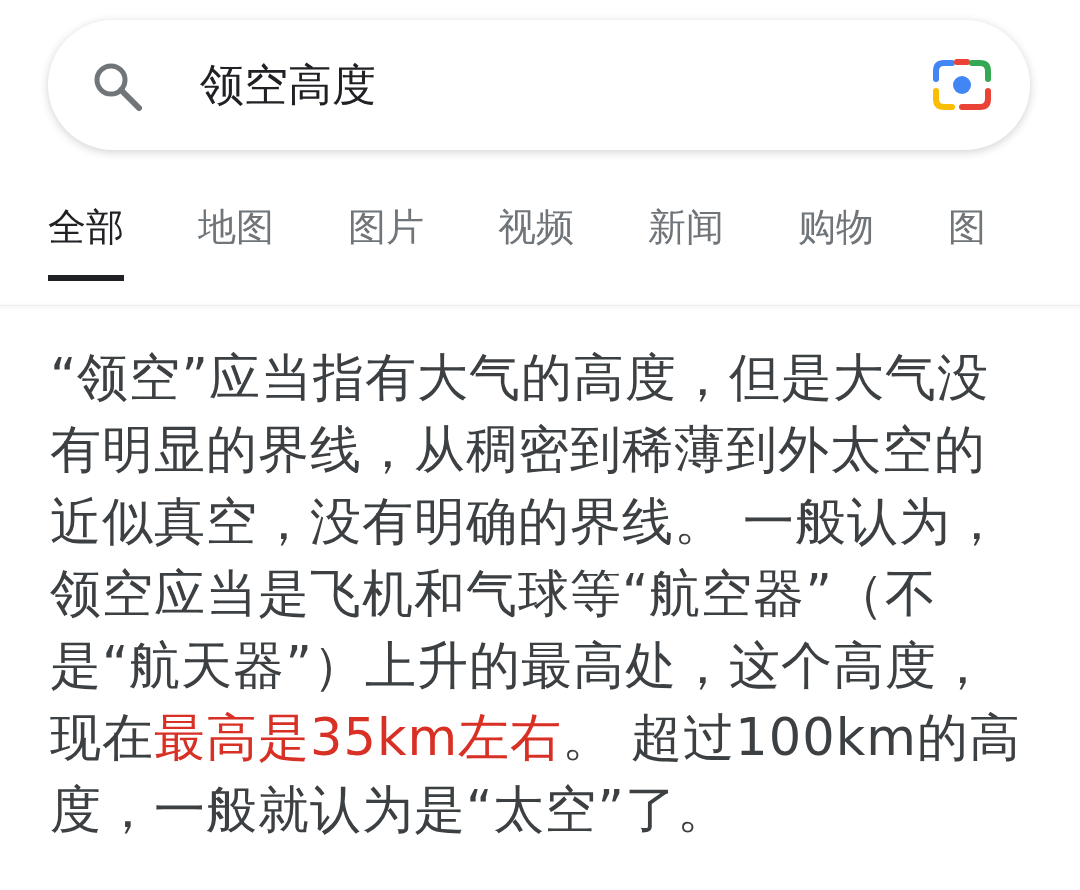 The height and width of the screenshot is (890, 1080). Describe the element at coordinates (386, 236) in the screenshot. I see `tab: 图片` at that location.